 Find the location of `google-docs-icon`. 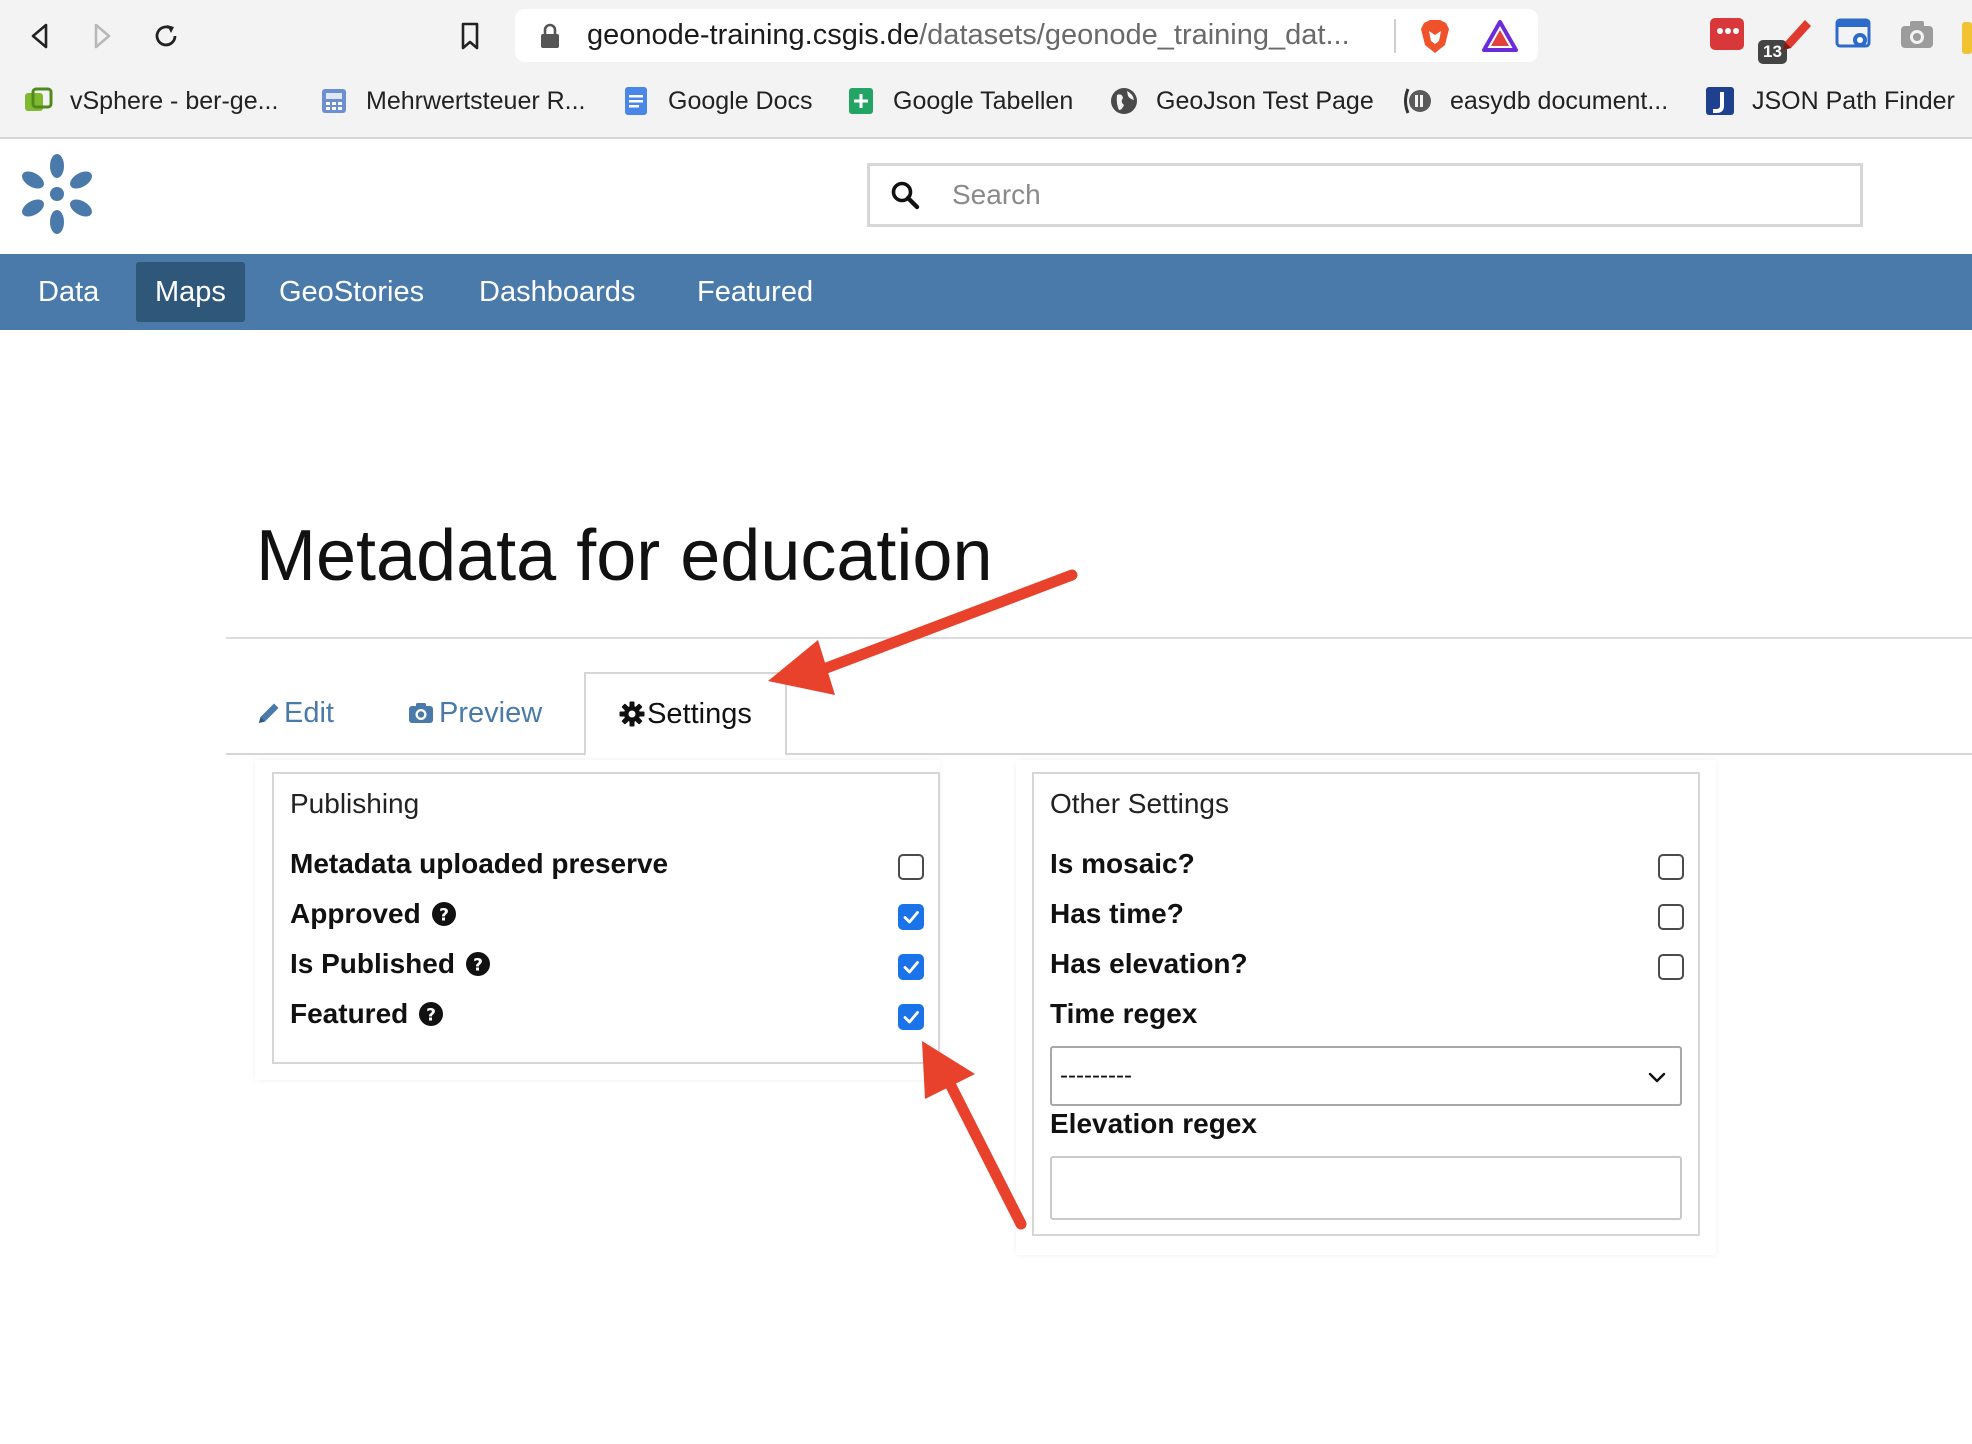

google-docs-icon is located at coordinates (636, 101).